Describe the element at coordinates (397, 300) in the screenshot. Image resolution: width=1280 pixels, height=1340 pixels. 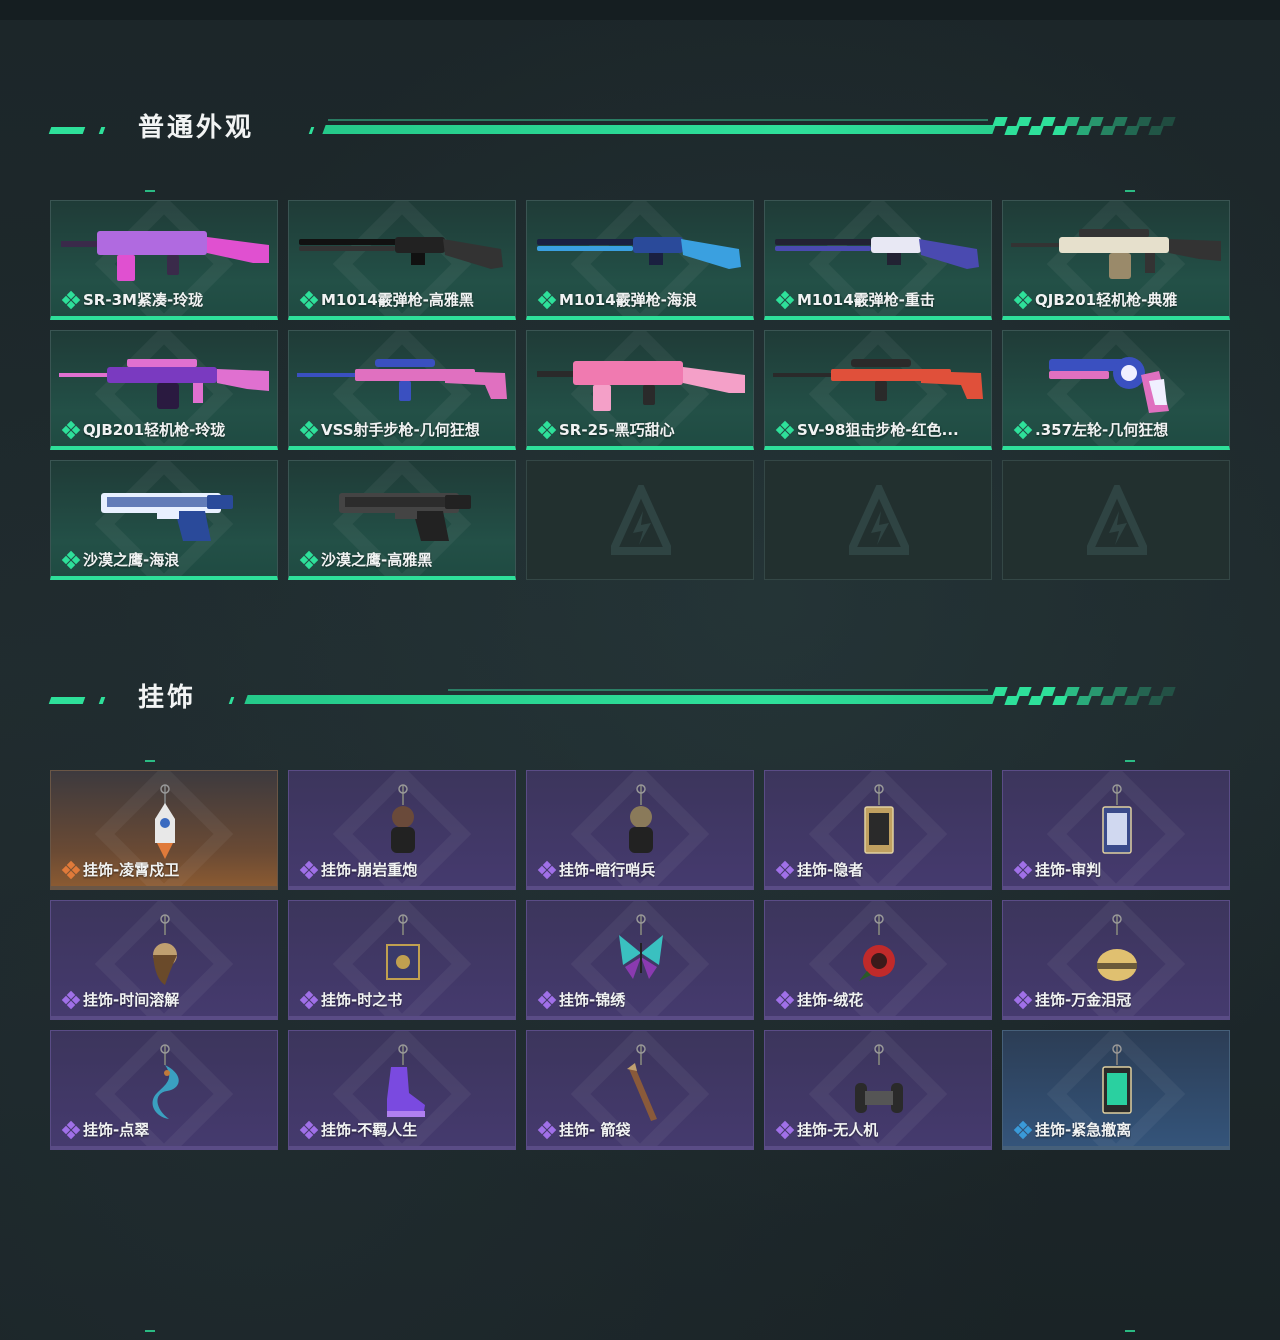
I see `item-name: M1014霰弹枪-高雅黑` at that location.